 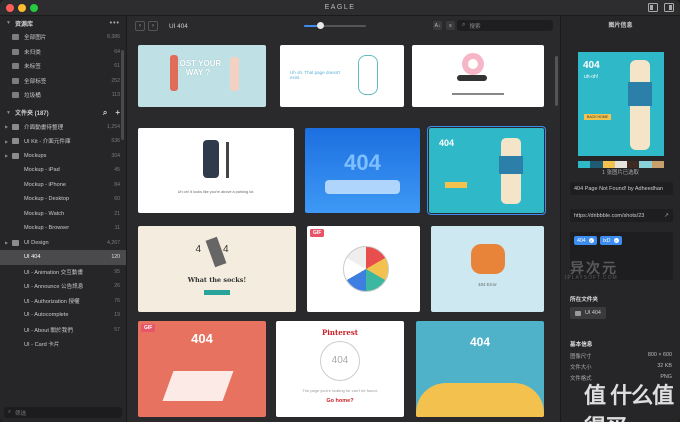 I want to click on image-card: Uh oh. That page doesn't exist., so click(x=342, y=76).